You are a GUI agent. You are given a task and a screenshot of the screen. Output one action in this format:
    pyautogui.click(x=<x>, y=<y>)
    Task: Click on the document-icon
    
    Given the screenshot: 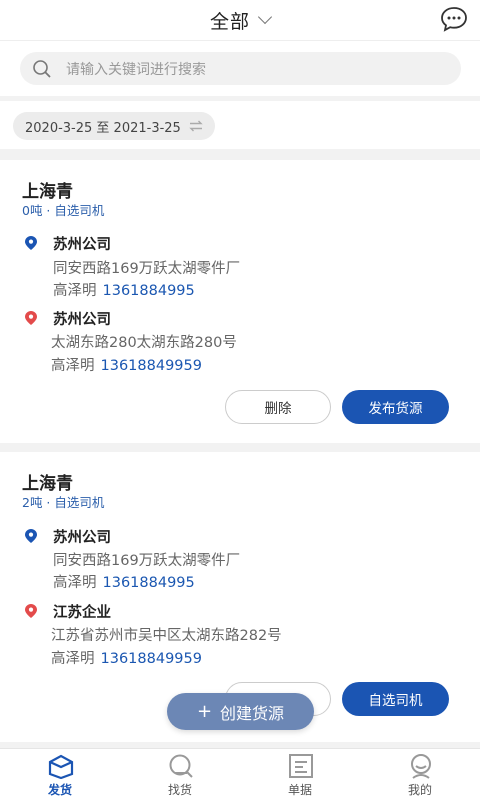 What is the action you would take?
    pyautogui.click(x=301, y=766)
    